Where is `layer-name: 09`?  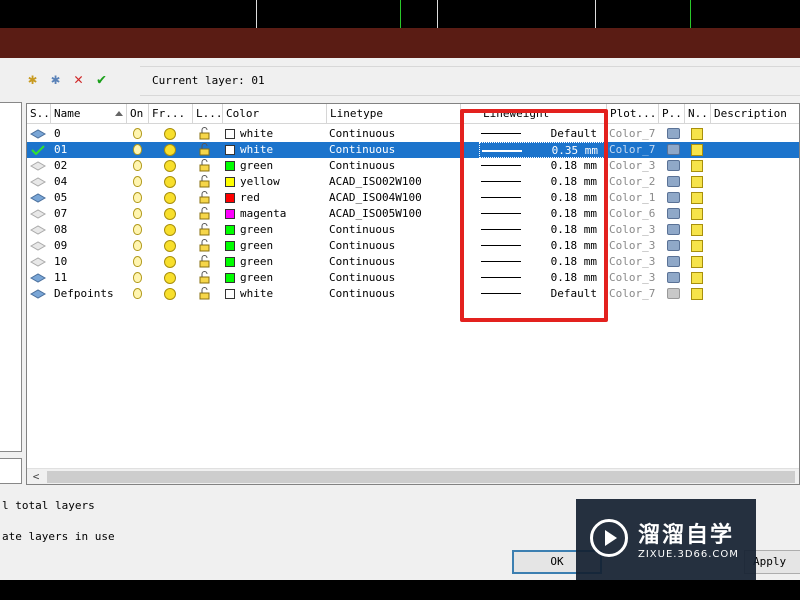
layer-name: 09 is located at coordinates (89, 246).